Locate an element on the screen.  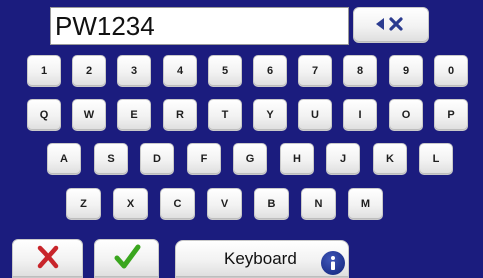
cancel-button is located at coordinates (47, 258).